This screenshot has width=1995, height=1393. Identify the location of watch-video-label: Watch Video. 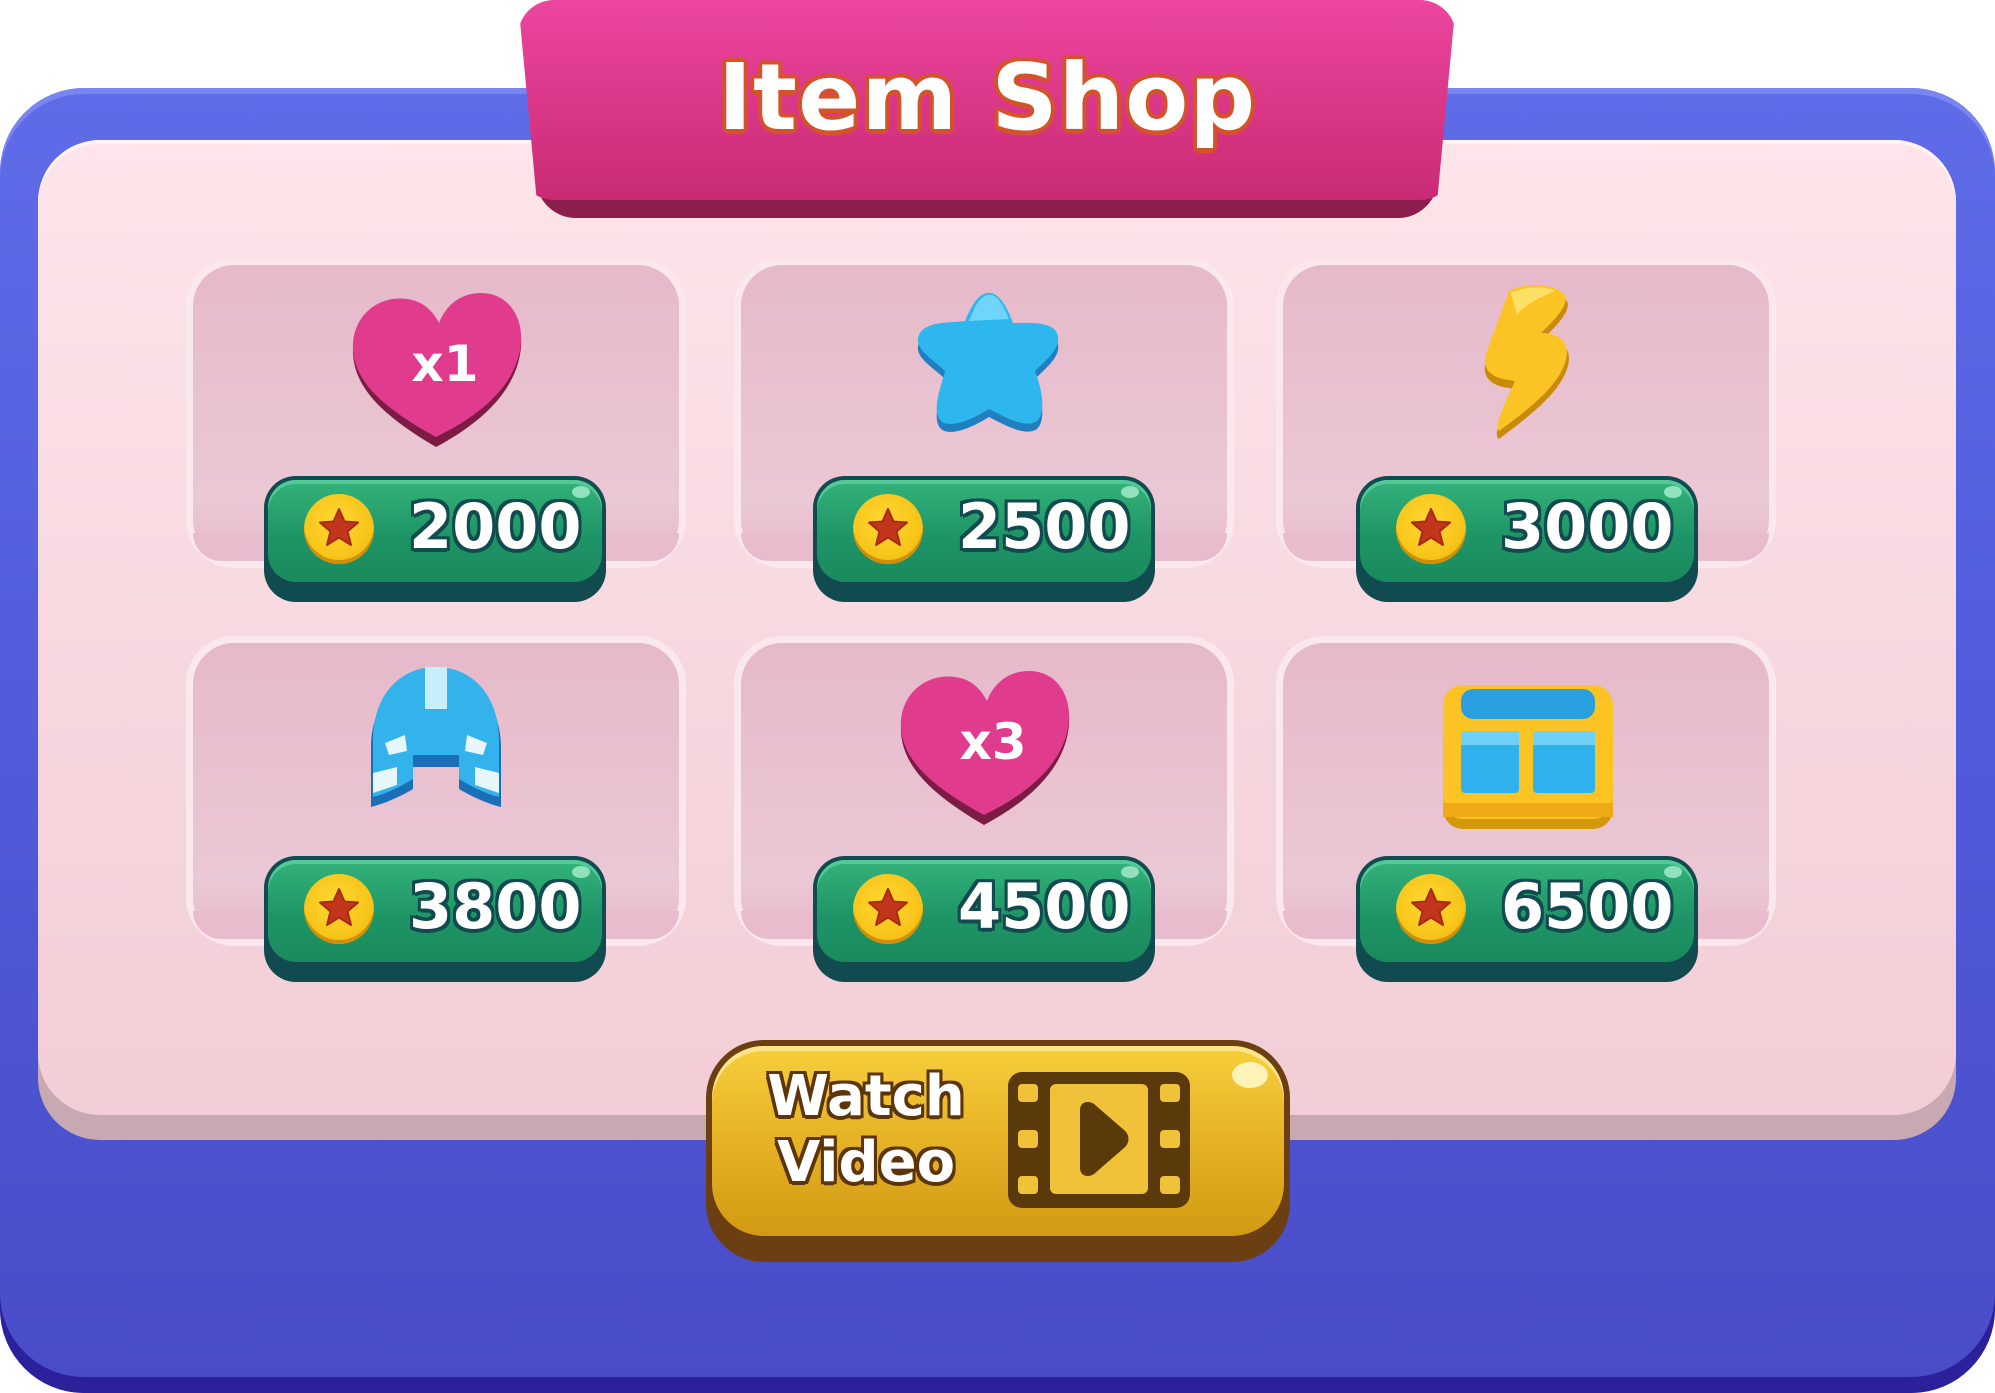
(866, 1130).